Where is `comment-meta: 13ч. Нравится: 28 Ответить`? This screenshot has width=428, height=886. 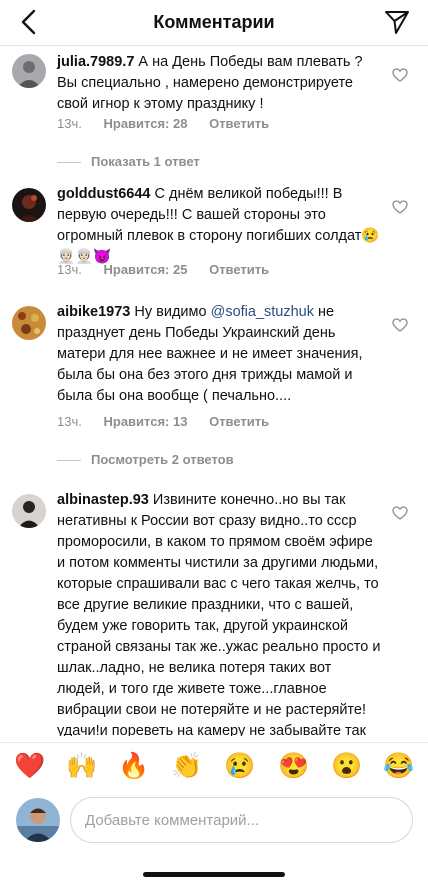 comment-meta: 13ч. Нравится: 28 Ответить is located at coordinates (172, 123).